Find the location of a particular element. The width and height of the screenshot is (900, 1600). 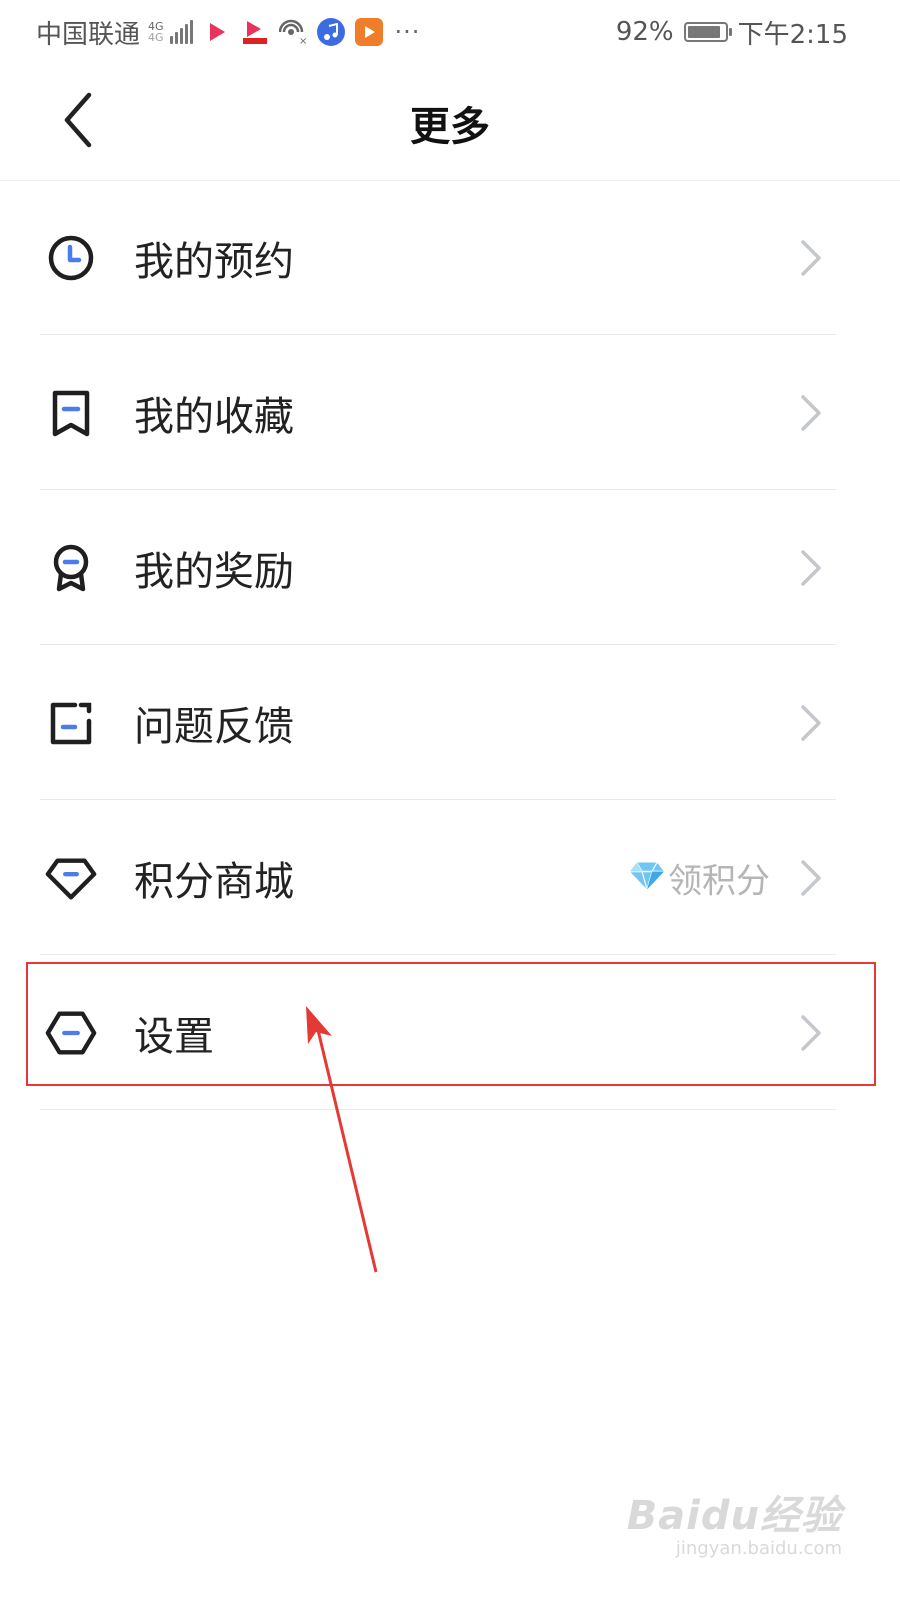

music-icon is located at coordinates (330, 32).